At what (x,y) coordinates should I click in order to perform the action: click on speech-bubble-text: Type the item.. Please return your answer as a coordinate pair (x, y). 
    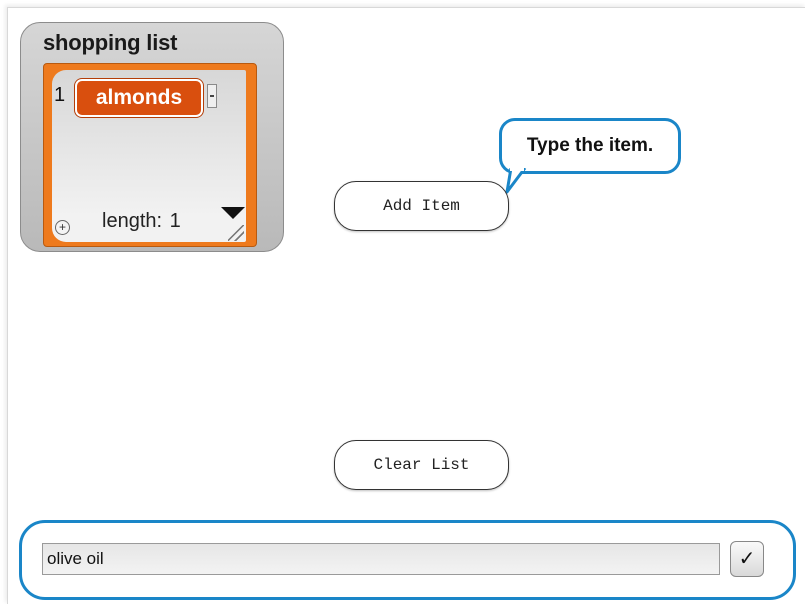
    Looking at the image, I should click on (590, 145).